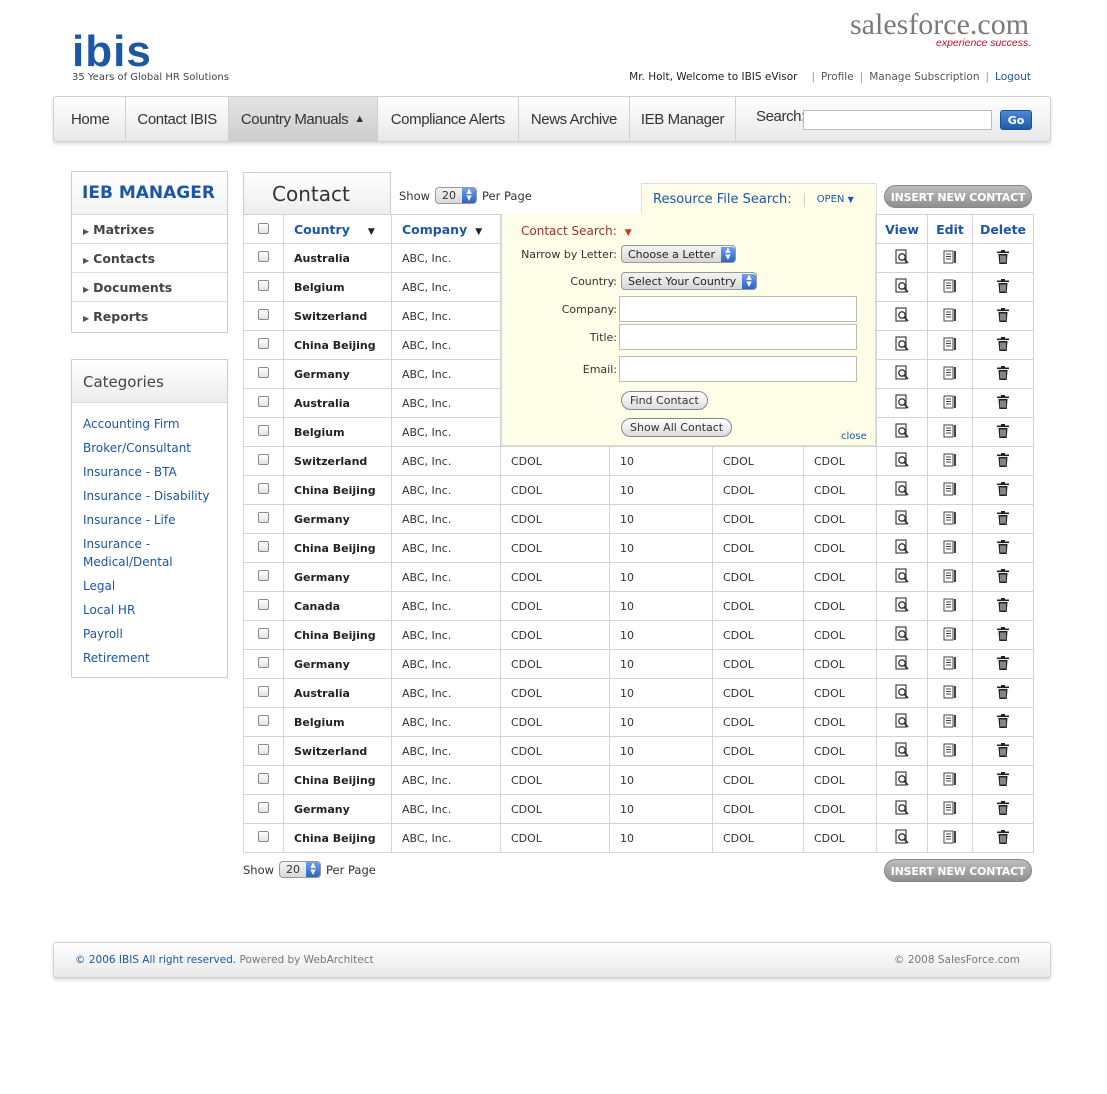  What do you see at coordinates (138, 553) in the screenshot?
I see `category-link: Insurance - Medical/Dental` at bounding box center [138, 553].